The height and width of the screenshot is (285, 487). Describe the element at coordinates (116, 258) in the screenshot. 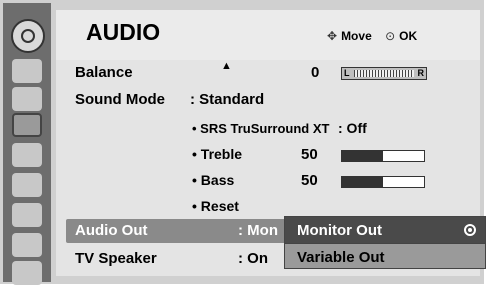

I see `tv-speaker-label: TV Speaker` at that location.